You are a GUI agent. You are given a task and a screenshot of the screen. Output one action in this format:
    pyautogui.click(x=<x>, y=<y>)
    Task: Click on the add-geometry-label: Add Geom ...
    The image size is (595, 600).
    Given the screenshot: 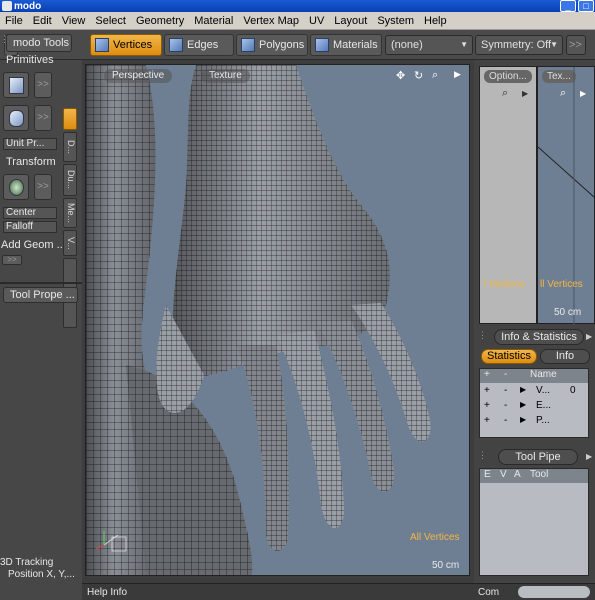 What is the action you would take?
    pyautogui.click(x=33, y=245)
    